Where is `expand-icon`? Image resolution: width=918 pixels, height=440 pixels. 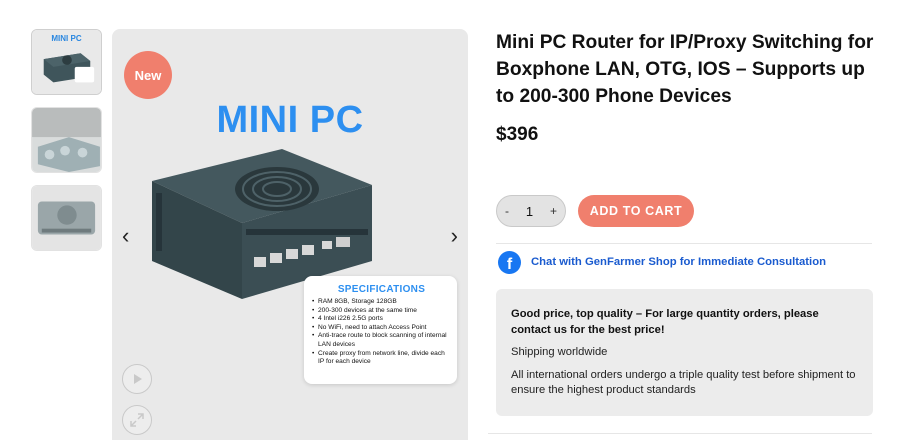 expand-icon is located at coordinates (137, 420).